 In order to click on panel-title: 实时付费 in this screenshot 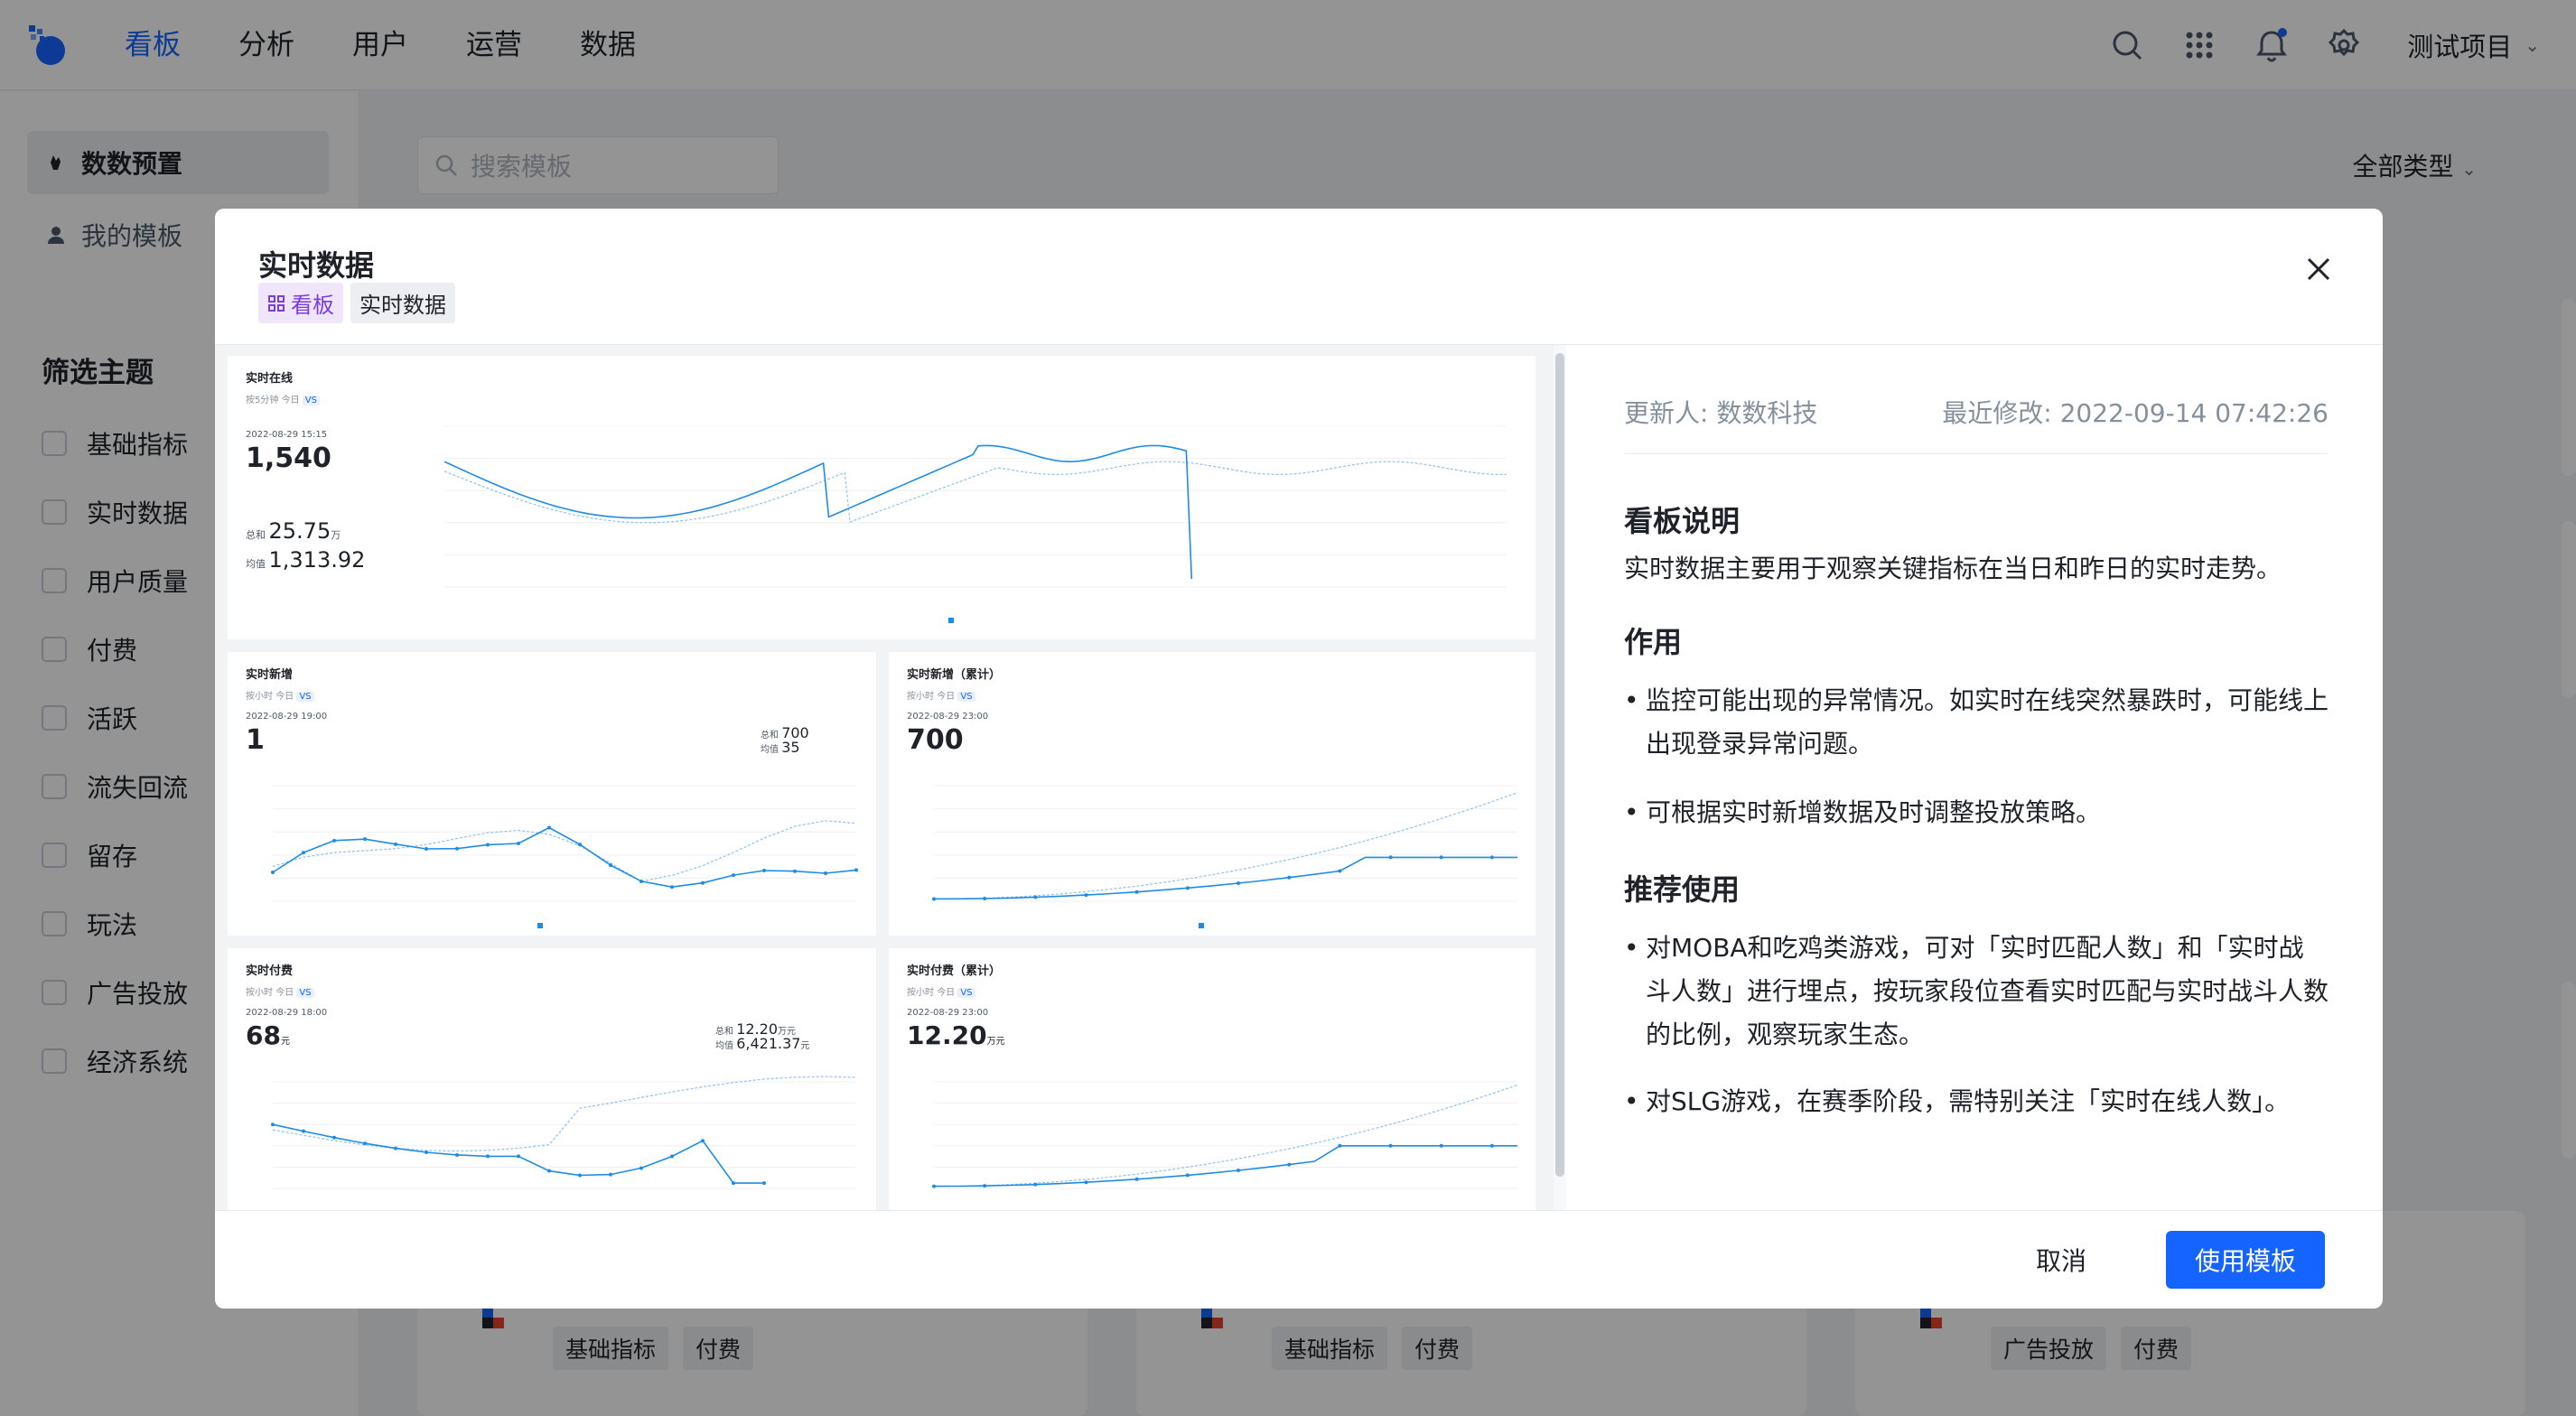, I will do `click(270, 971)`.